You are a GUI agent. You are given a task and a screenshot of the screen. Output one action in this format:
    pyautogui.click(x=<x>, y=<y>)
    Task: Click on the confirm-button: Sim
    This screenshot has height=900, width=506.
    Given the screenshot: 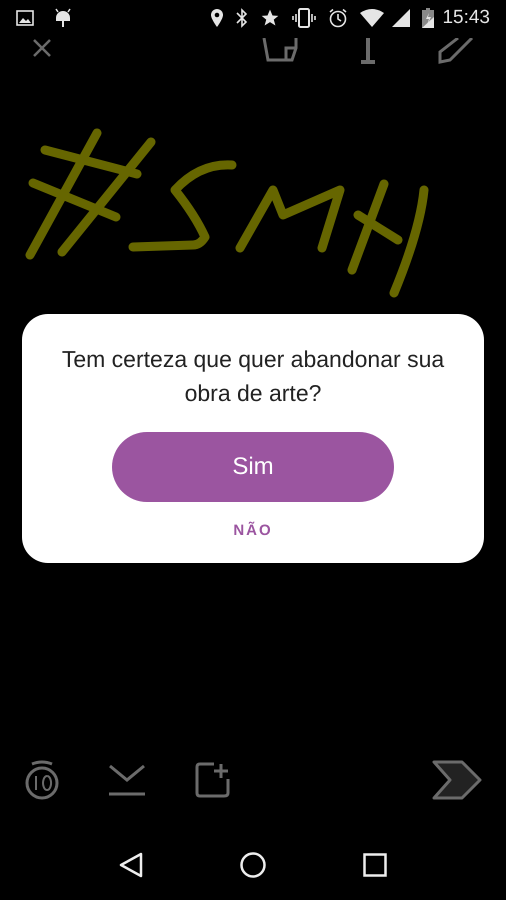 What is the action you would take?
    pyautogui.click(x=253, y=467)
    